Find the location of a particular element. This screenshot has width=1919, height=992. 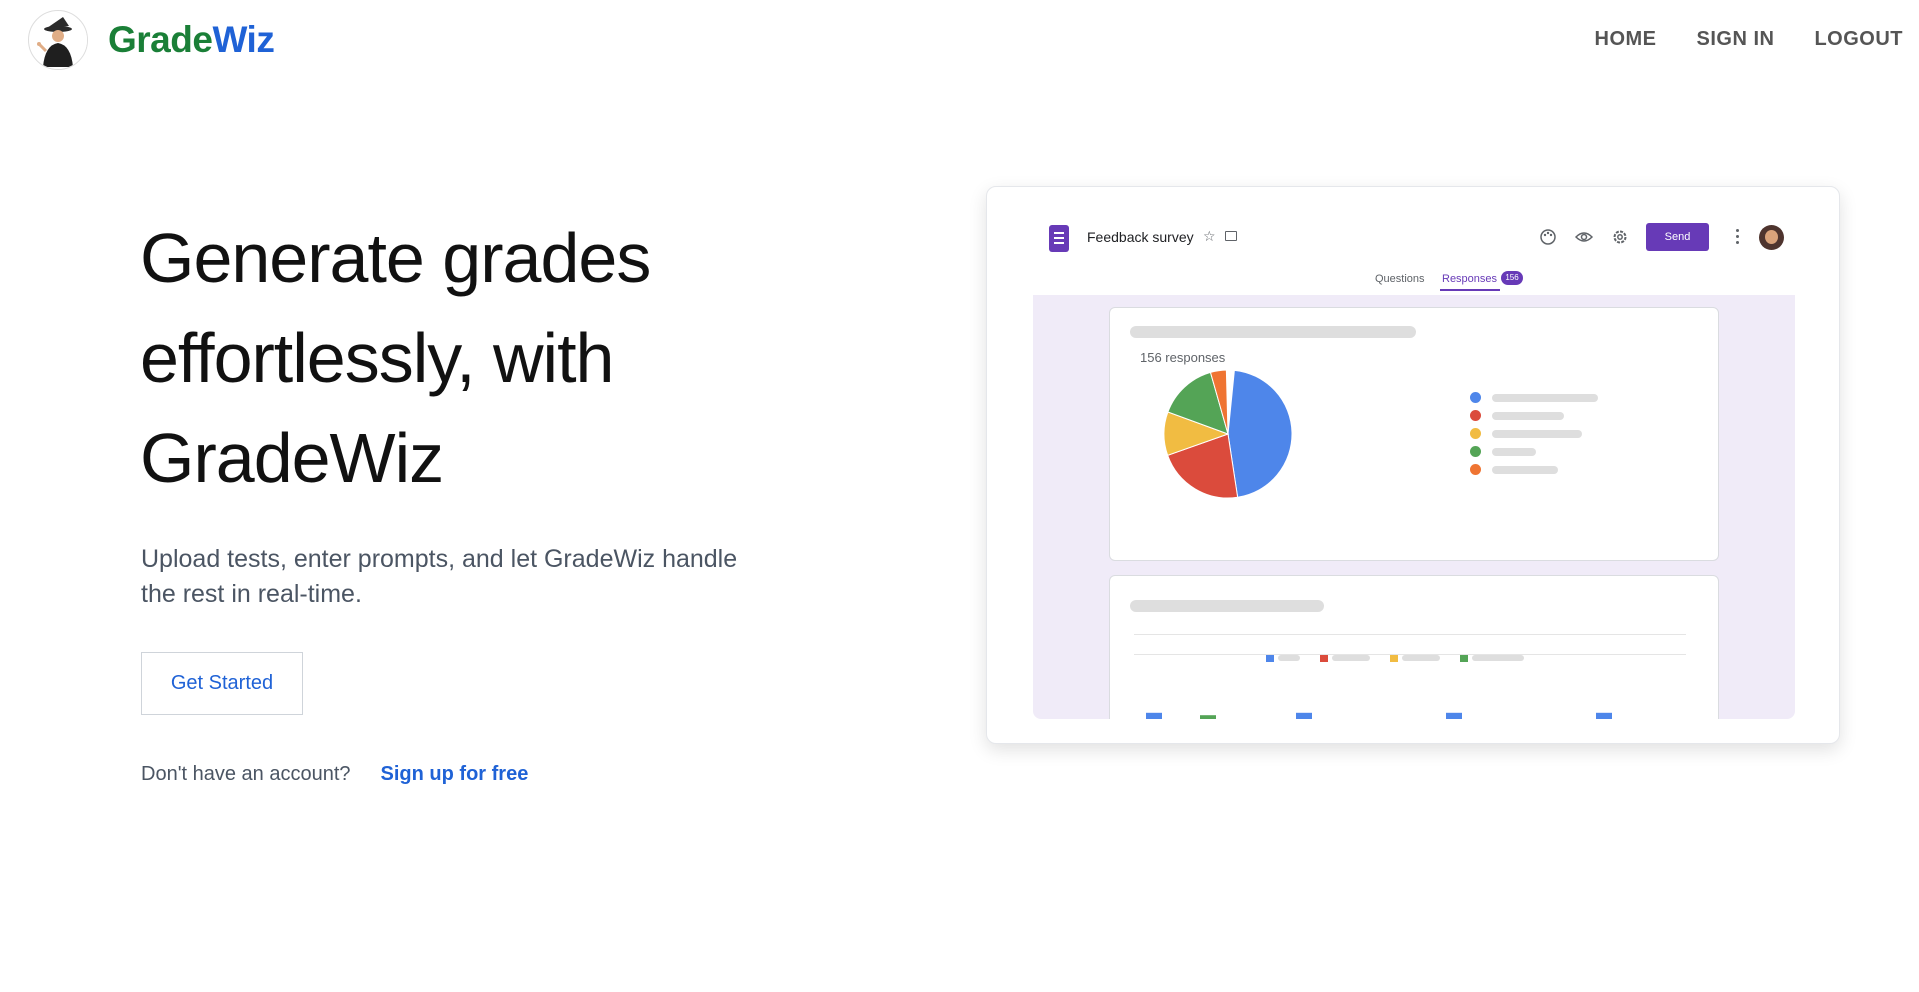

forms-tabs: Questions Responses 156 is located at coordinates (1413, 282).